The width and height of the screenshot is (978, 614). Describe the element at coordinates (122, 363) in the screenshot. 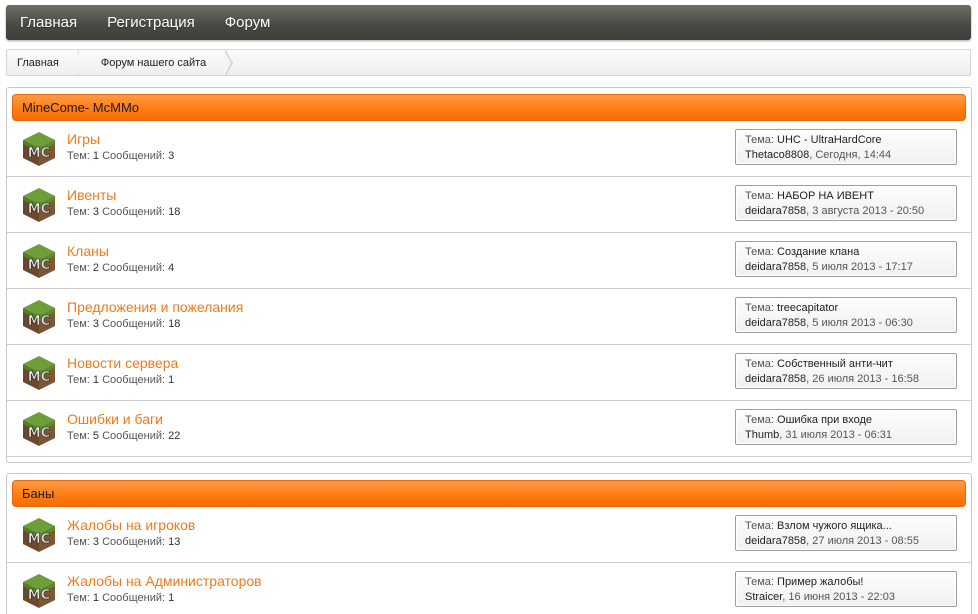

I see `forum-title-link: Новости сервера` at that location.